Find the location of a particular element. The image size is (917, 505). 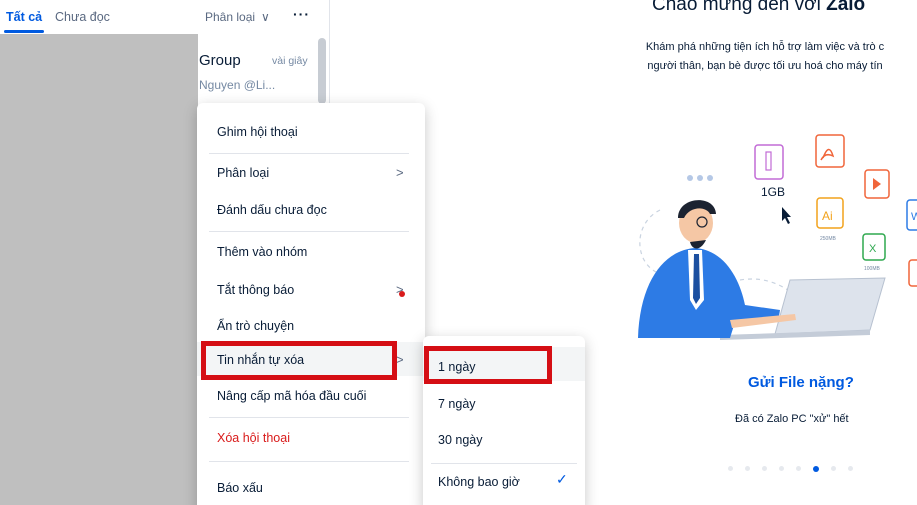

send-large-file-illustration: 1GB Ai 250MB X 100MB W is located at coordinates (777, 237).